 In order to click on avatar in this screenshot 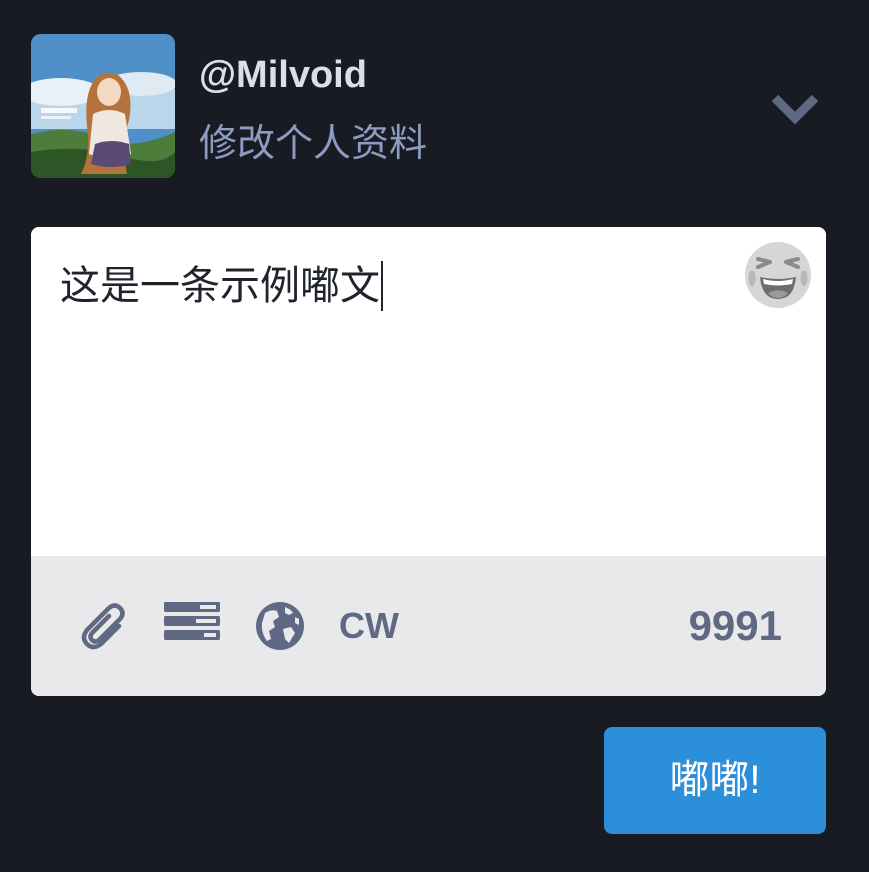, I will do `click(103, 106)`.